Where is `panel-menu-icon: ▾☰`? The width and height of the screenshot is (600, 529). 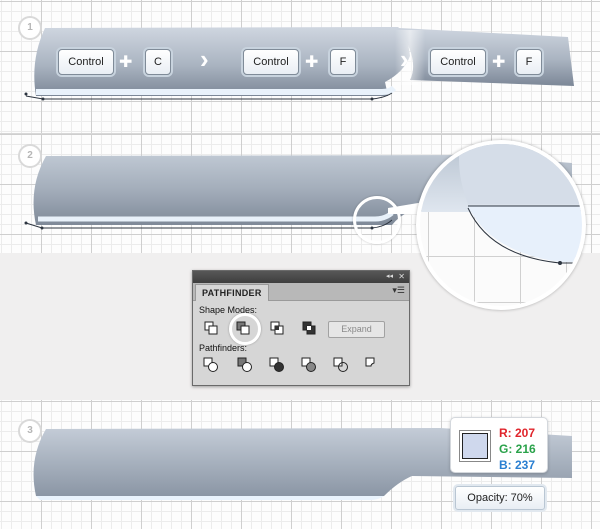
panel-menu-icon: ▾☰ is located at coordinates (398, 290).